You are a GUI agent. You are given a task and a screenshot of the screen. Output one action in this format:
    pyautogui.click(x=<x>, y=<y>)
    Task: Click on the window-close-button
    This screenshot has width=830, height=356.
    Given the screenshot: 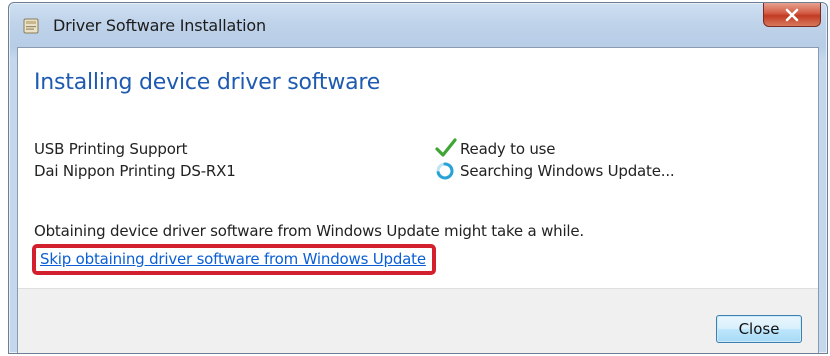 What is the action you would take?
    pyautogui.click(x=792, y=15)
    